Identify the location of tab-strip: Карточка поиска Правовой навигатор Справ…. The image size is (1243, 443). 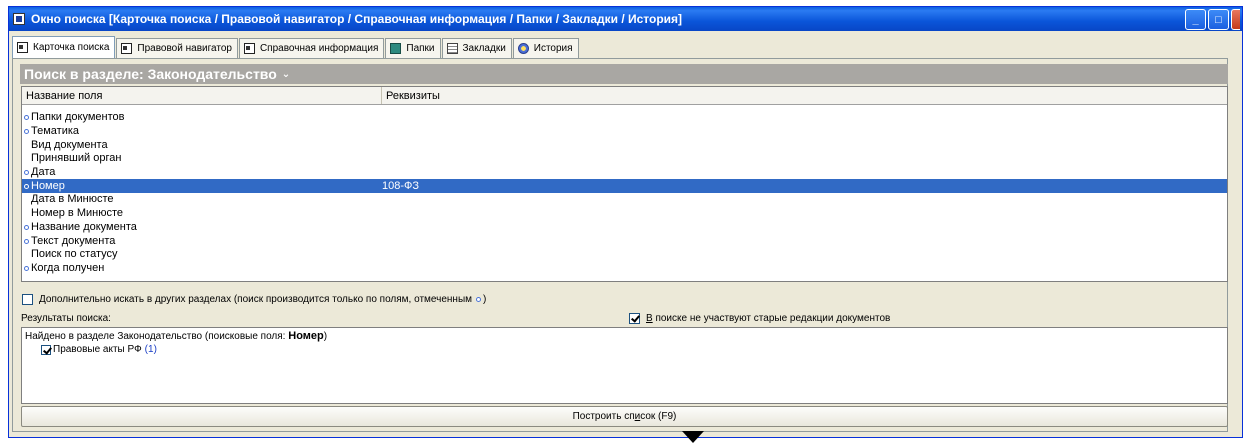
(296, 47).